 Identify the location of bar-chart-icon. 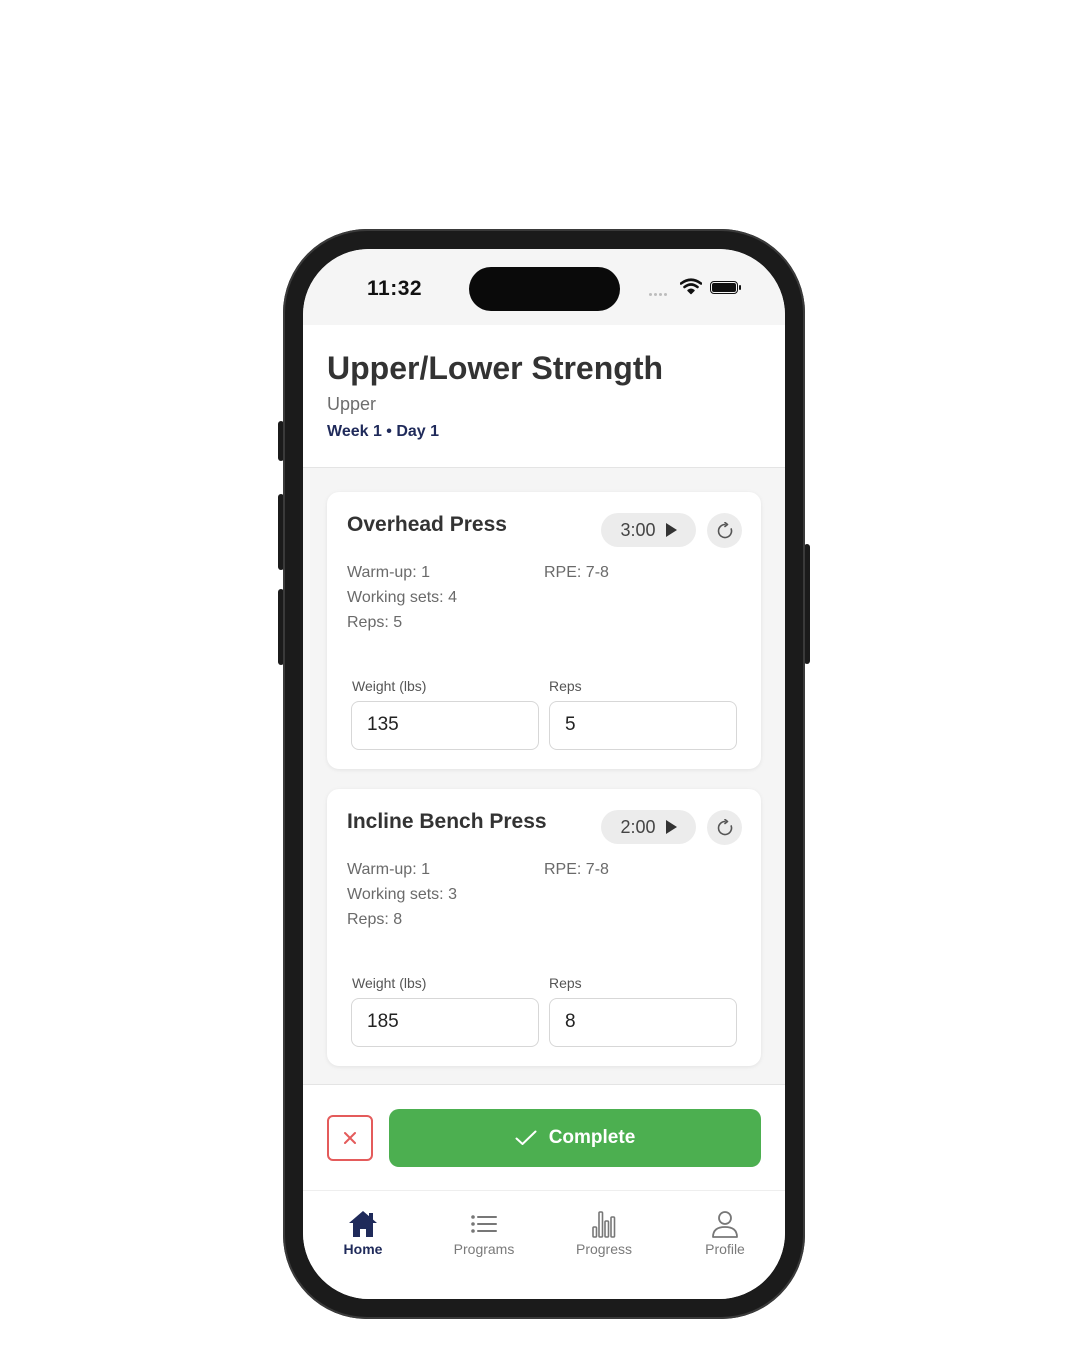
(604, 1224).